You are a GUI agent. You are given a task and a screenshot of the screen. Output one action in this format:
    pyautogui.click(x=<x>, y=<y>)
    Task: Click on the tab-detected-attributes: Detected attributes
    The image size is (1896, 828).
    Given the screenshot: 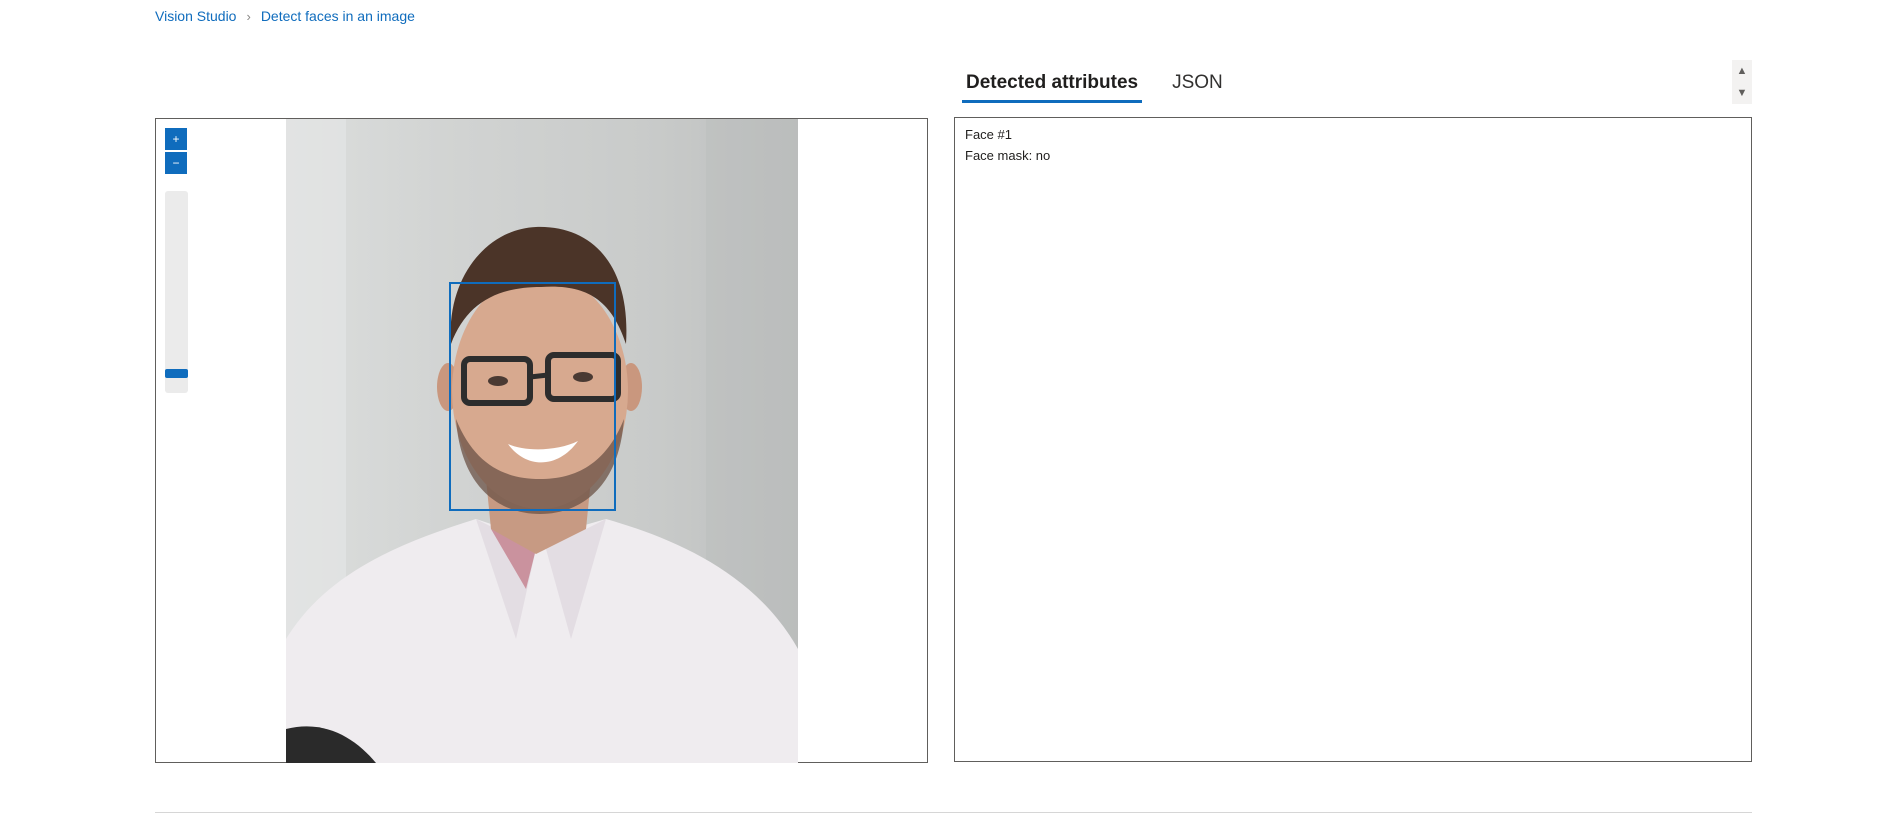 What is the action you would take?
    pyautogui.click(x=1052, y=87)
    